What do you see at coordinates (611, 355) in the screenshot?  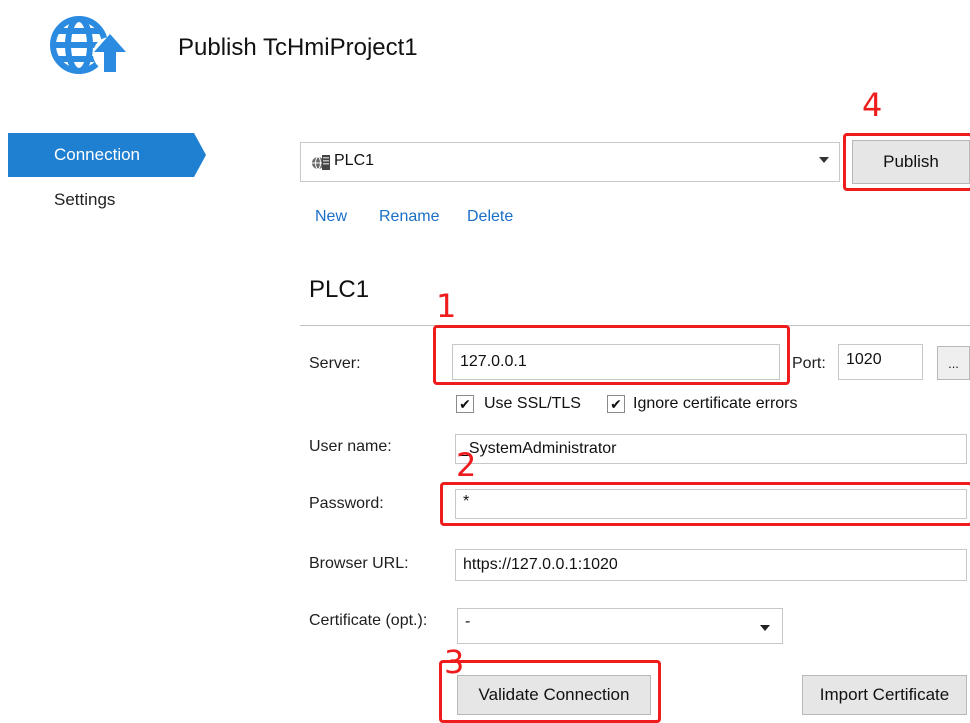 I see `annotation-box-server` at bounding box center [611, 355].